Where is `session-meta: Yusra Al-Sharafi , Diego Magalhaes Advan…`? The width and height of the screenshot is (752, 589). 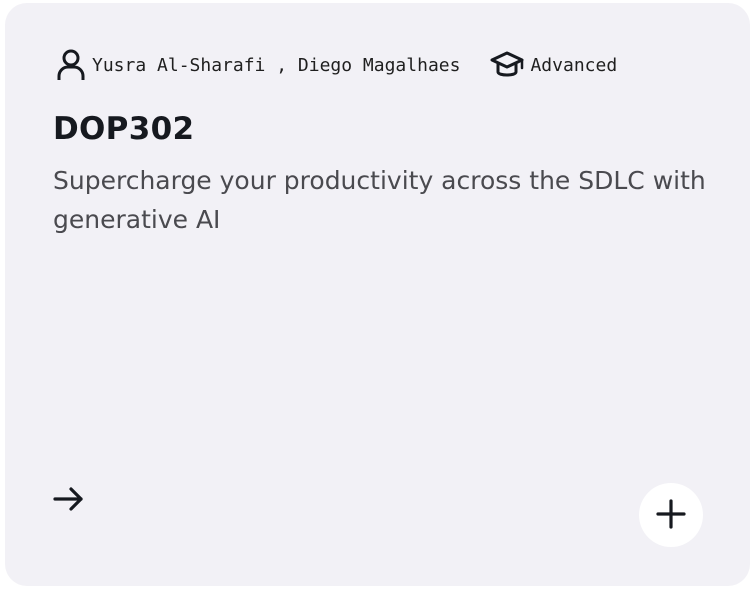 session-meta: Yusra Al-Sharafi , Diego Magalhaes Advan… is located at coordinates (335, 65).